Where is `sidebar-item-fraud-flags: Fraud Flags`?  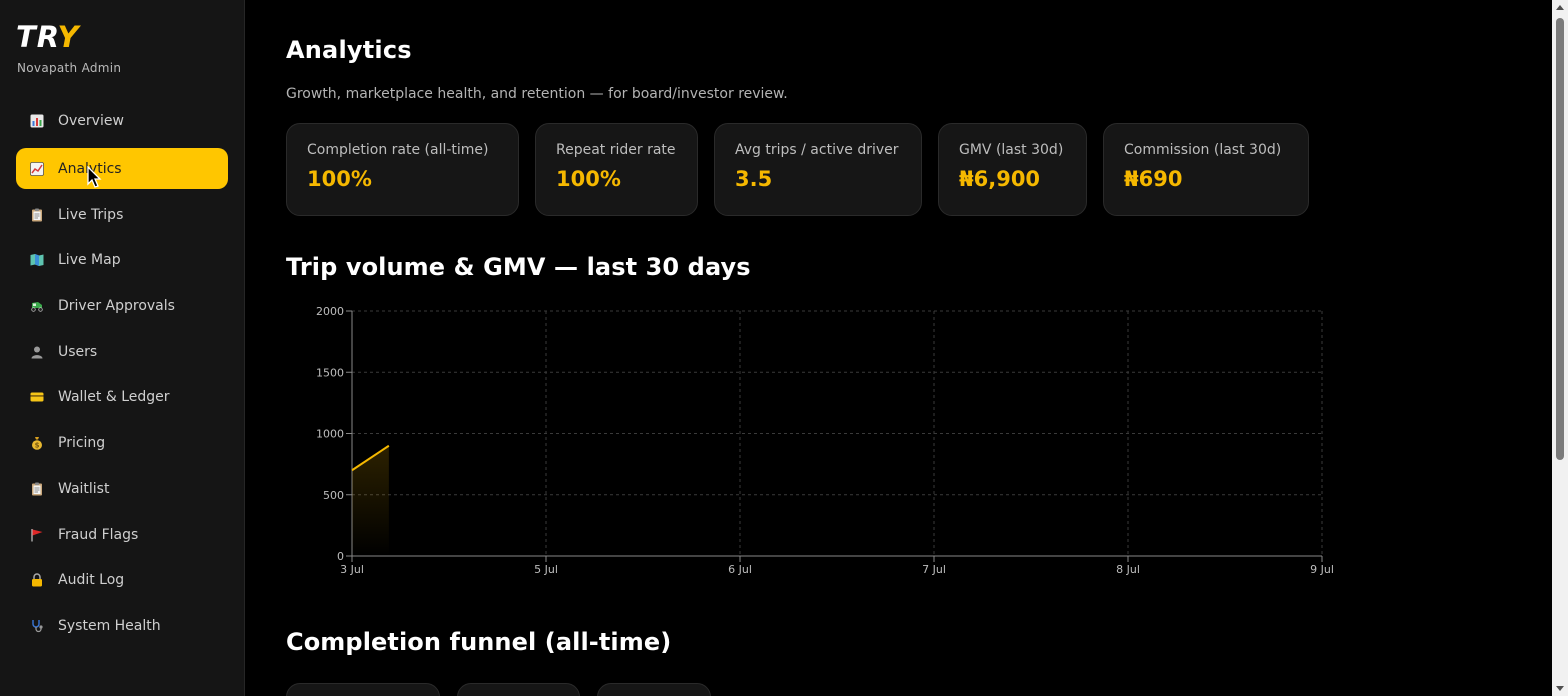 sidebar-item-fraud-flags: Fraud Flags is located at coordinates (122, 534).